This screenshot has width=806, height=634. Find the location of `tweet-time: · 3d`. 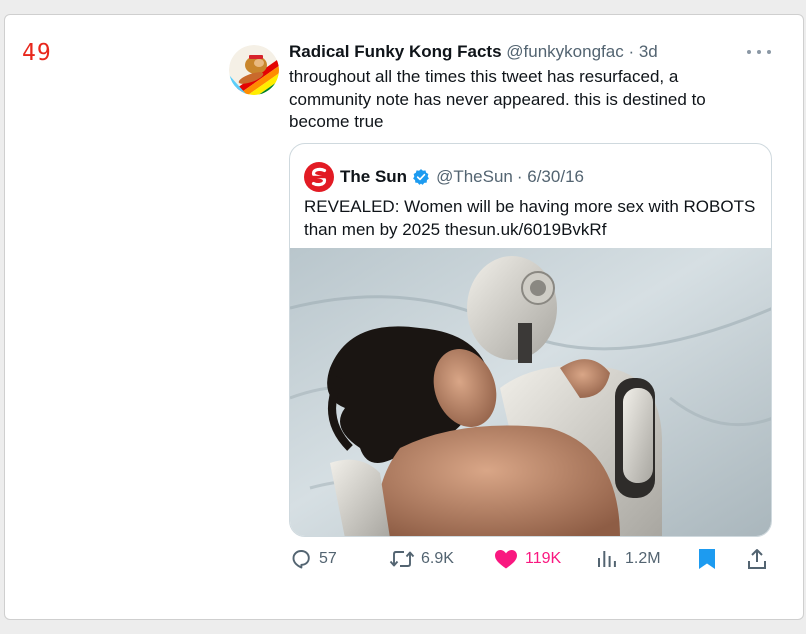

tweet-time: · 3d is located at coordinates (642, 51).